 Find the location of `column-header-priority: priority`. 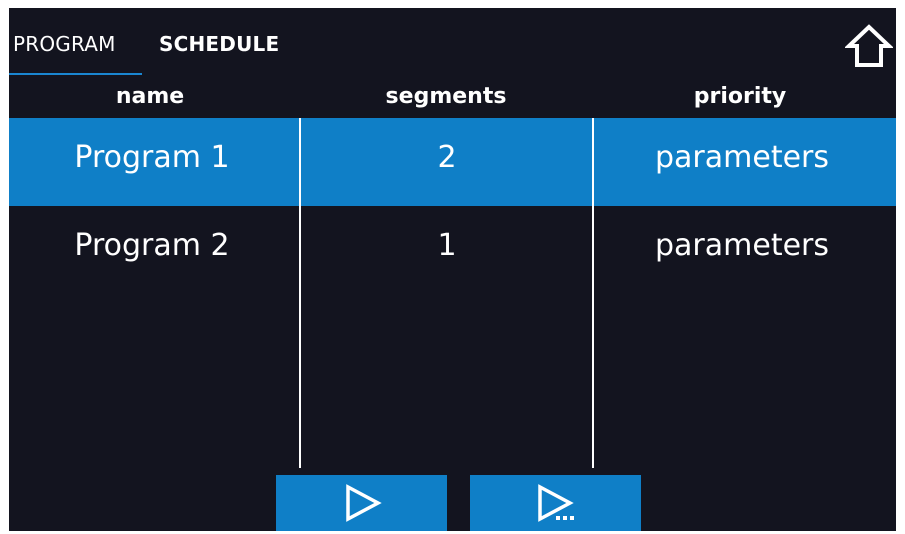

column-header-priority: priority is located at coordinates (740, 96).